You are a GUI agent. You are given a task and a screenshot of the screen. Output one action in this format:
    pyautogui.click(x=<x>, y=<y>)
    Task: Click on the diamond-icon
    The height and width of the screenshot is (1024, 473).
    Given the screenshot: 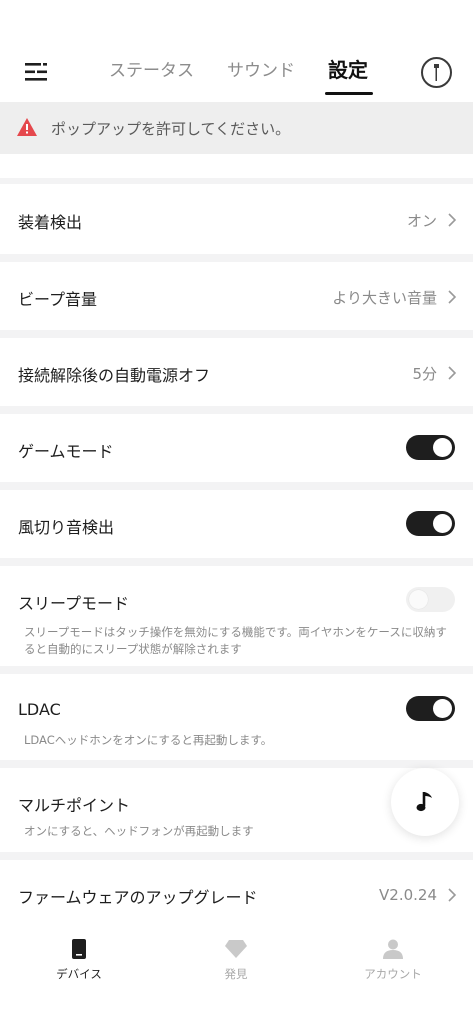 What is the action you would take?
    pyautogui.click(x=236, y=949)
    